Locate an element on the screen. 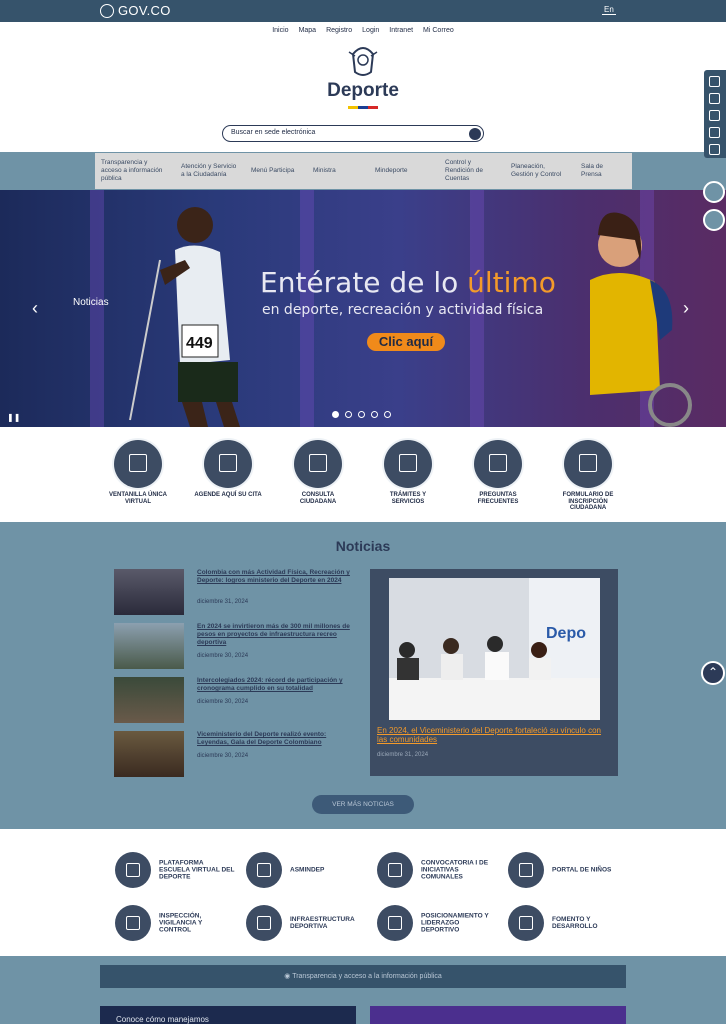 This screenshot has width=726, height=1024. news-thumbnail is located at coordinates (149, 700).